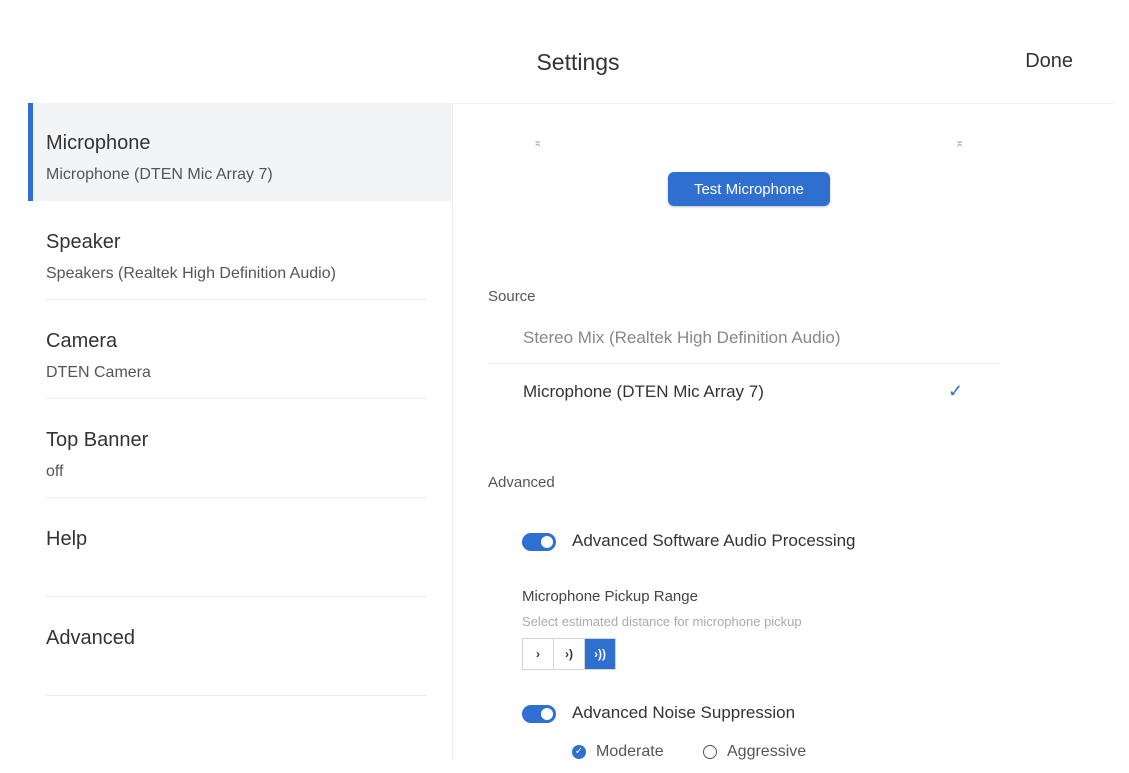 This screenshot has width=1129, height=773. Describe the element at coordinates (1049, 61) in the screenshot. I see `done-button: Done` at that location.